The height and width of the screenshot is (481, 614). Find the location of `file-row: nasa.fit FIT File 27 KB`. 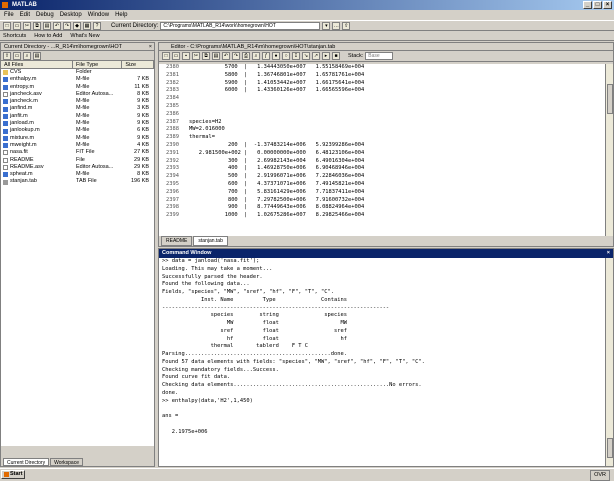

file-row: nasa.fit FIT File 27 KB is located at coordinates (77, 152).